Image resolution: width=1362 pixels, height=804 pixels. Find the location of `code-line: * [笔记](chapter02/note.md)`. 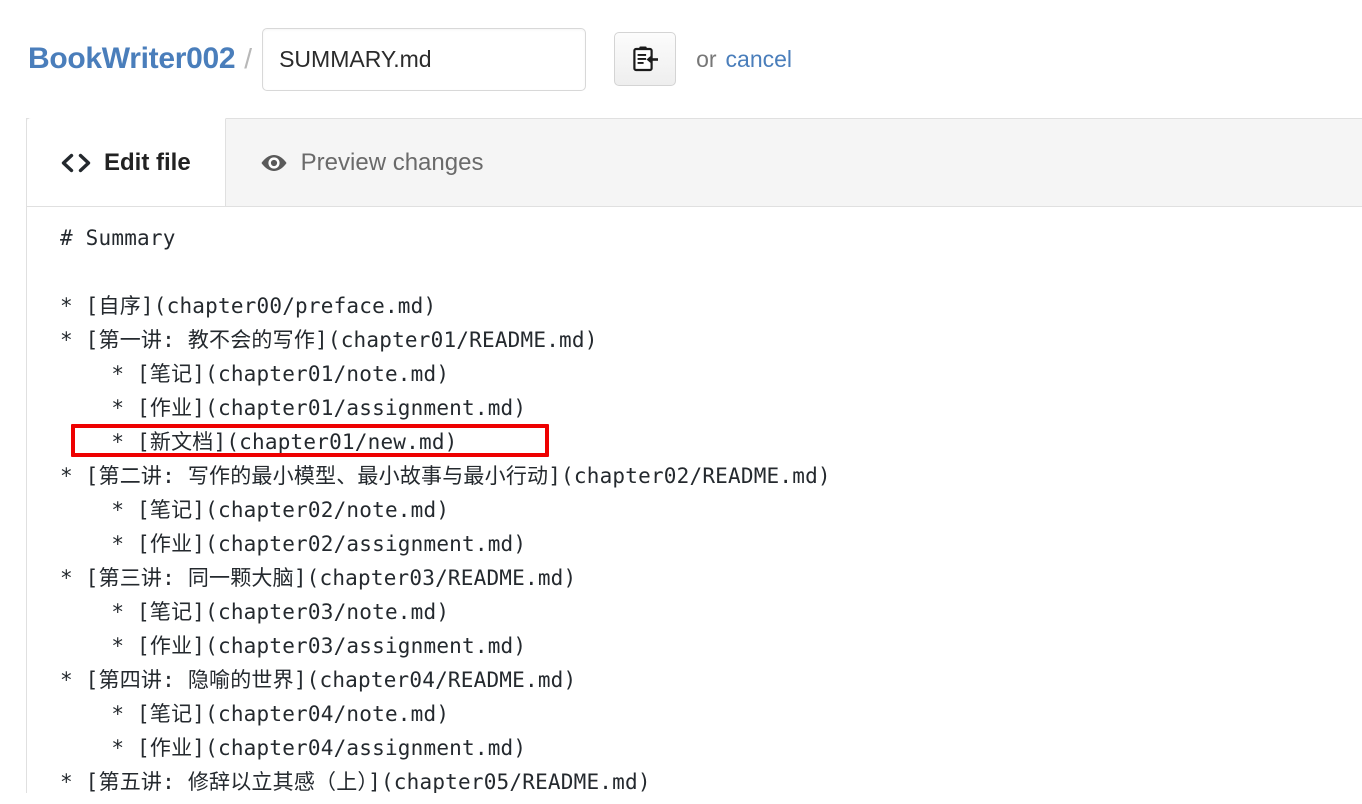

code-line: * [笔记](chapter02/note.md) is located at coordinates (255, 510).